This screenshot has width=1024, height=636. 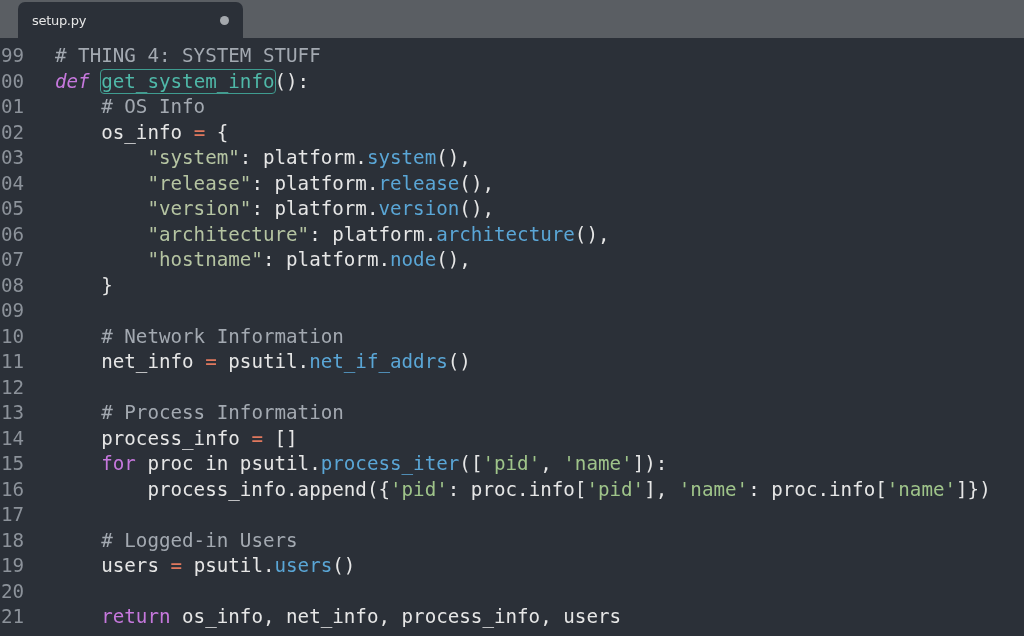 What do you see at coordinates (222, 413) in the screenshot?
I see `code-line: # Process Information` at bounding box center [222, 413].